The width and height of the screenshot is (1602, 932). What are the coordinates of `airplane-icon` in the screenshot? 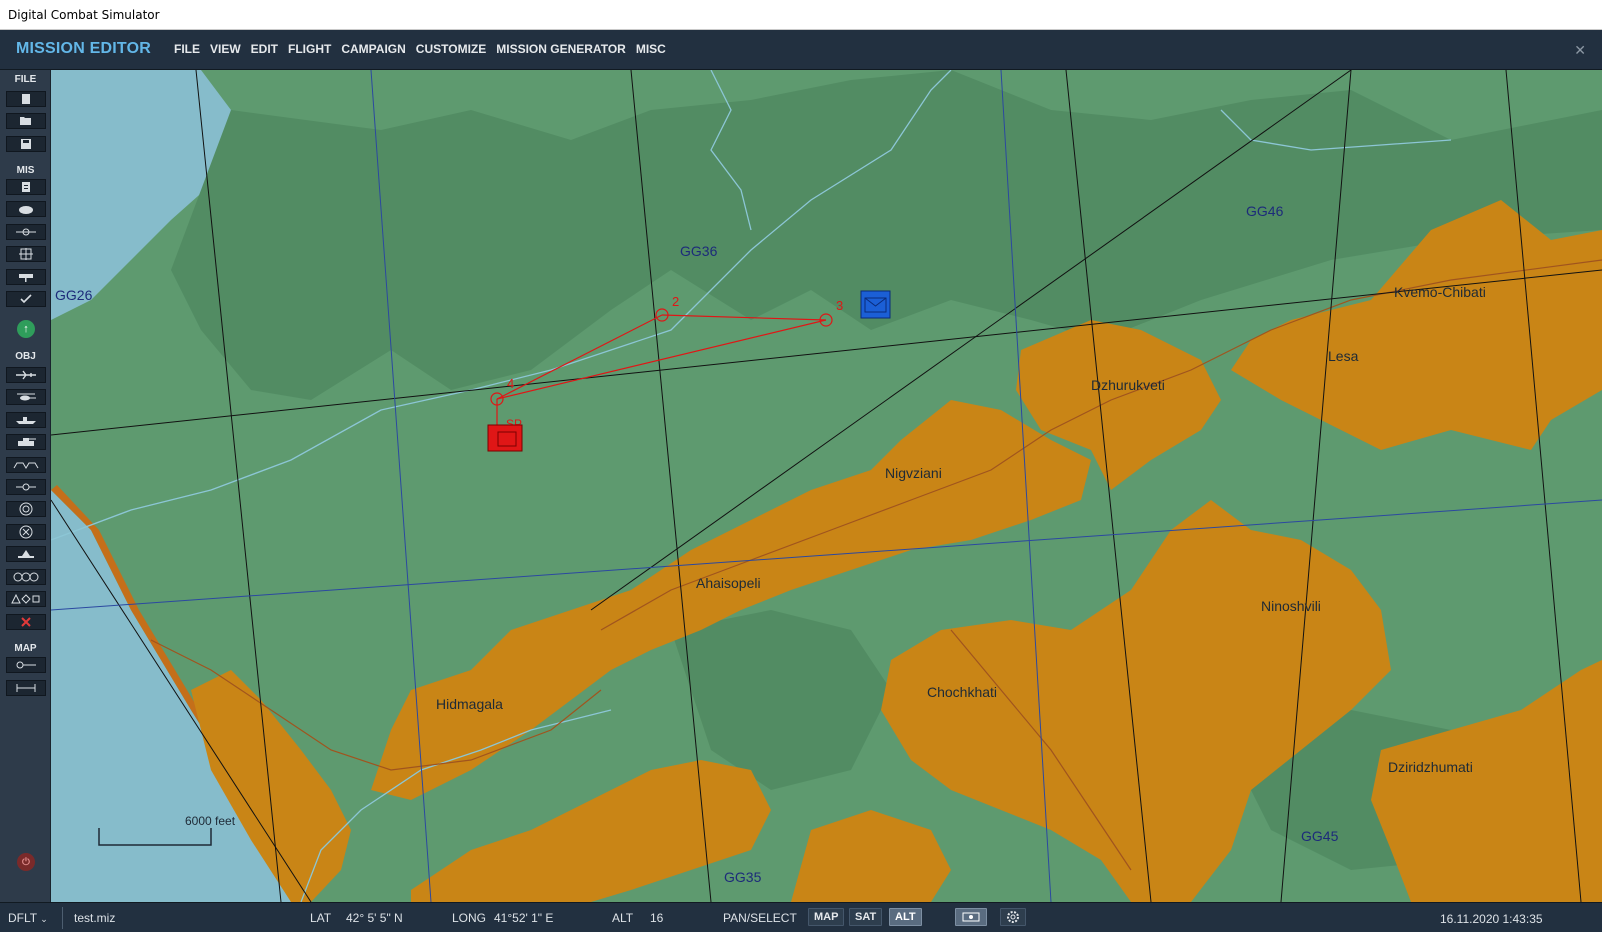 It's located at (26, 375).